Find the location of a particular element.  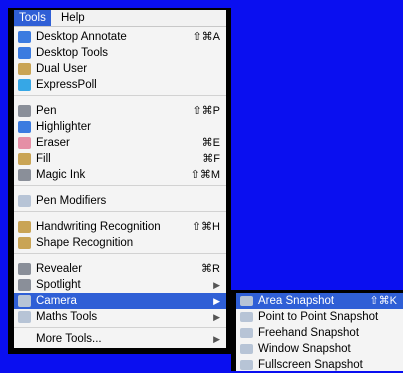

menu-item-maths-tools: Maths Tools ▶ is located at coordinates (120, 317).